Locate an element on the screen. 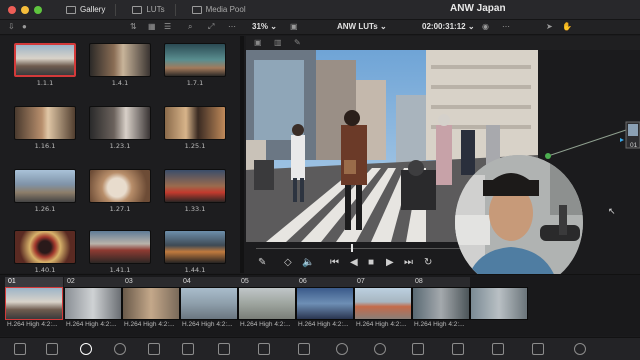 Image resolution: width=640 pixels, height=360 pixels. reverse-play-button: ◀ is located at coordinates (354, 262).